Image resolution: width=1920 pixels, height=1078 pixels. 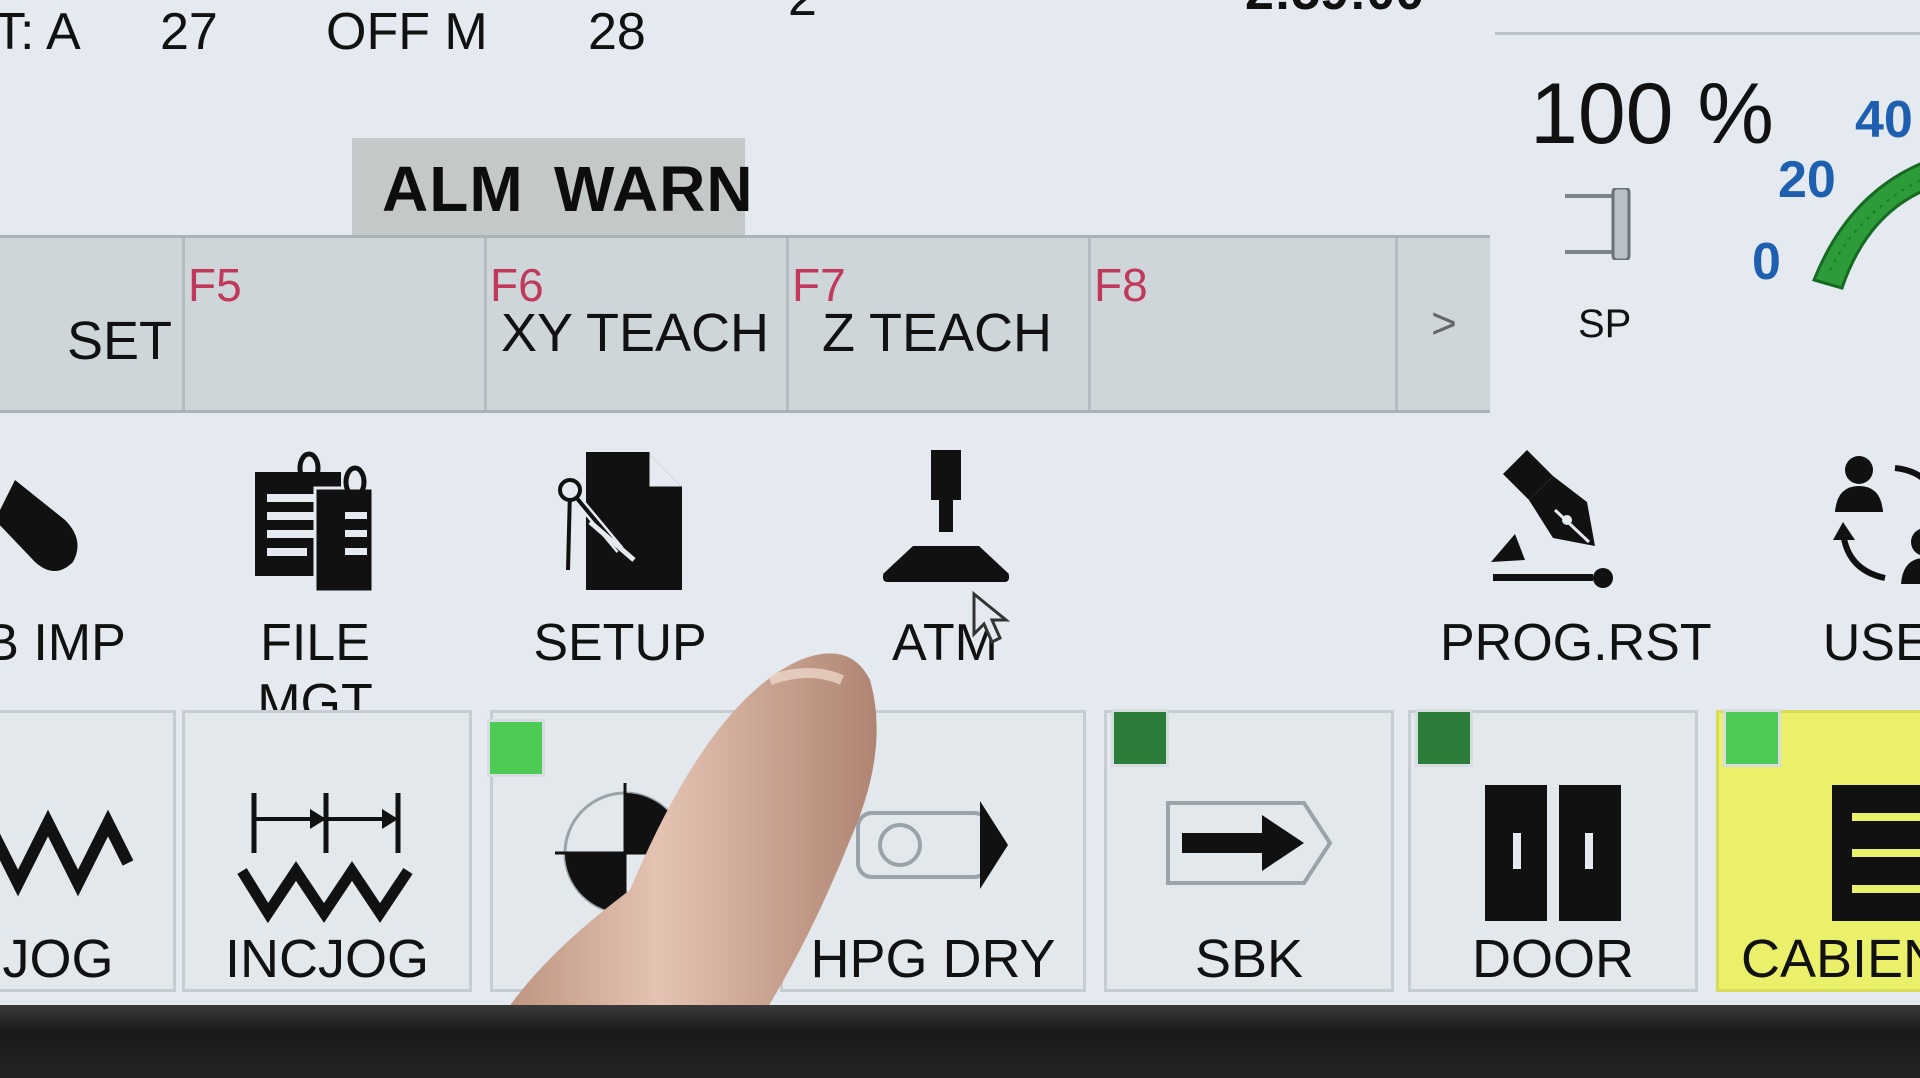 I want to click on menu-label: USER, so click(x=1871, y=643).